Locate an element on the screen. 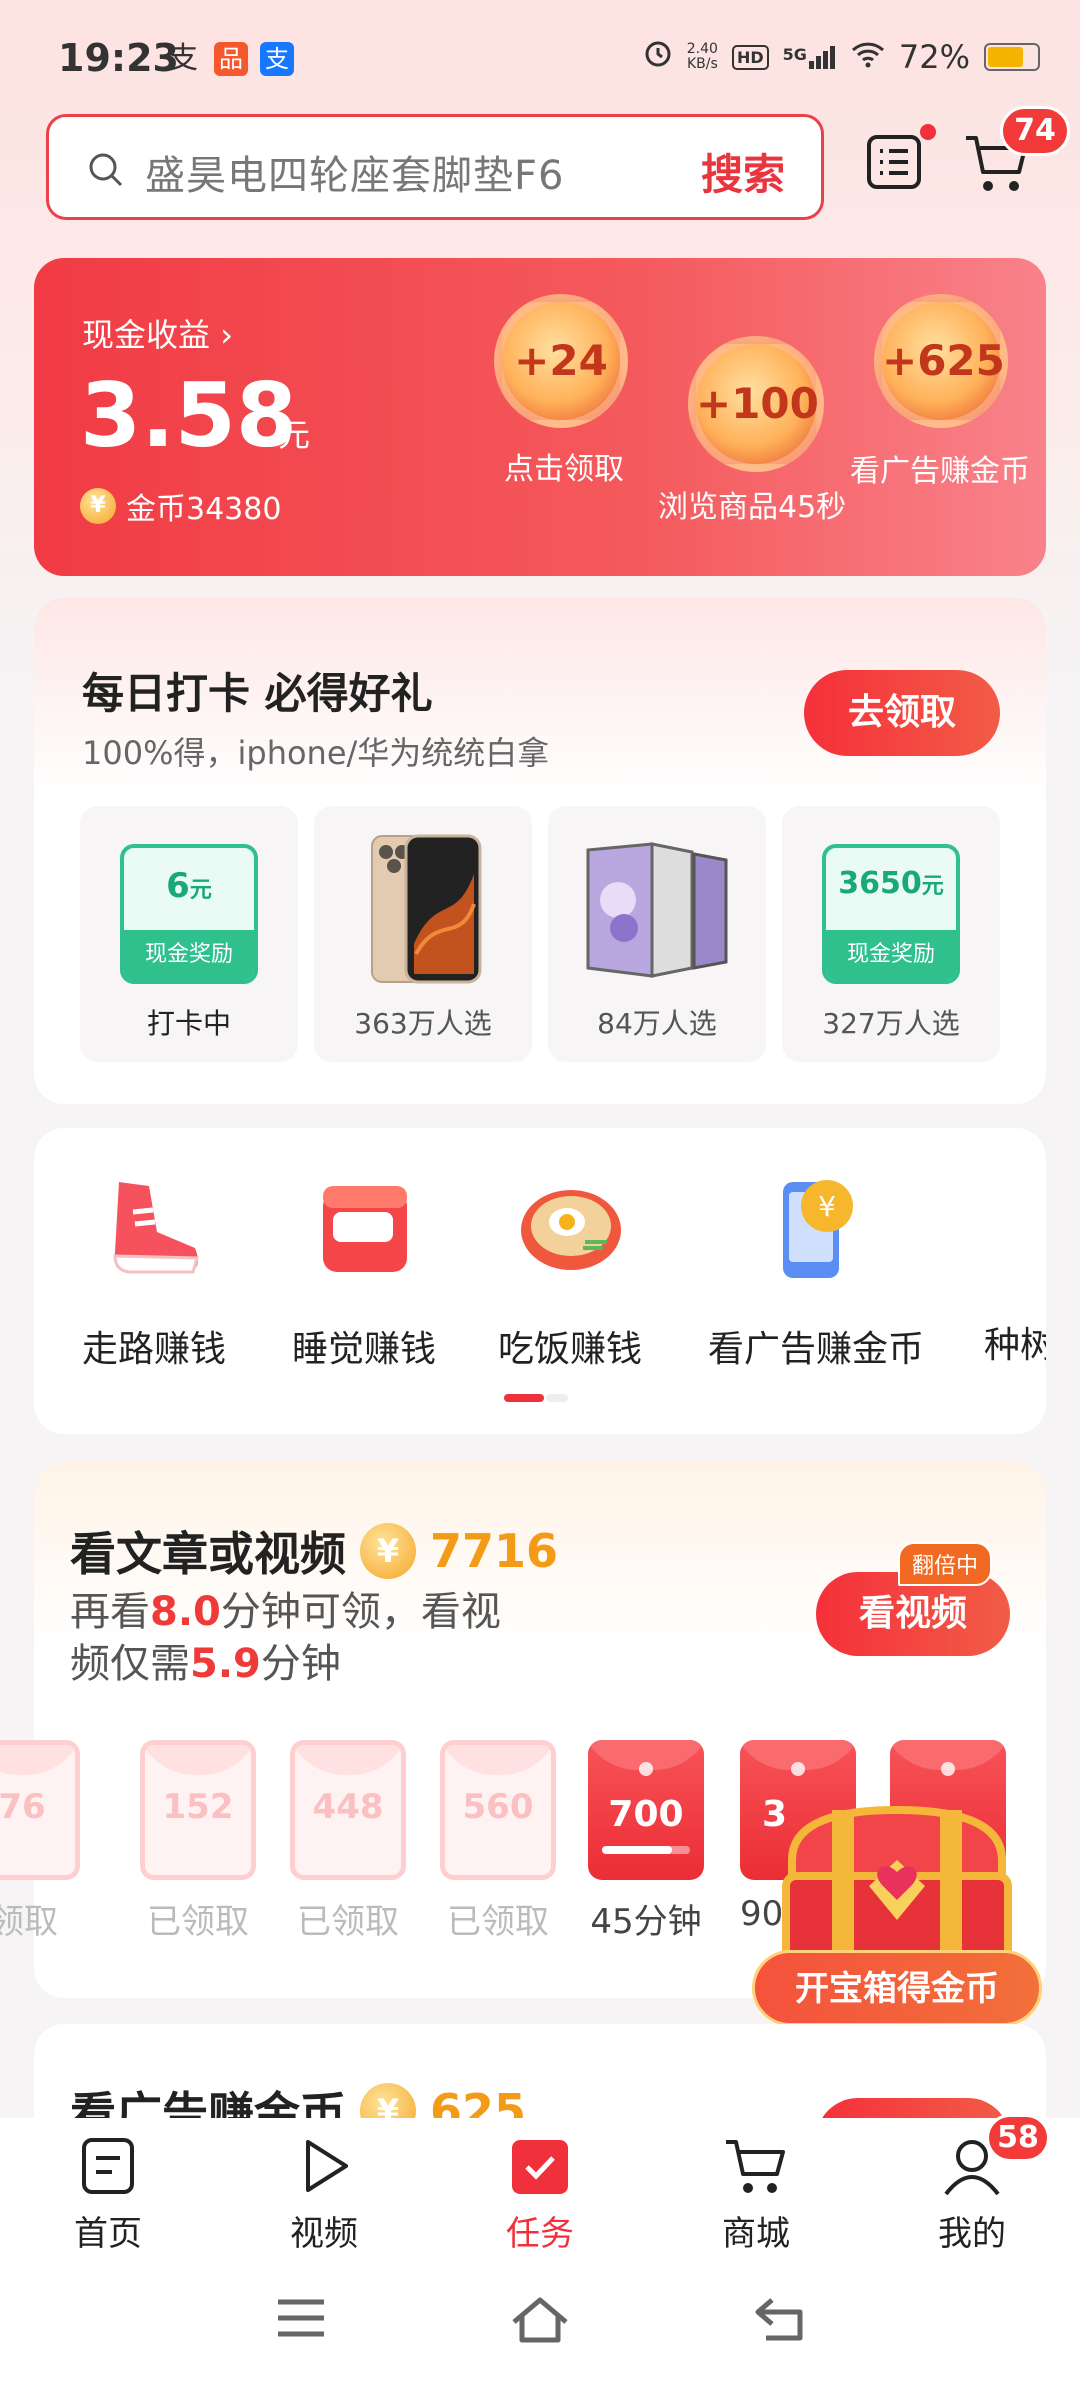  signal-icon: 5G is located at coordinates (810, 57).